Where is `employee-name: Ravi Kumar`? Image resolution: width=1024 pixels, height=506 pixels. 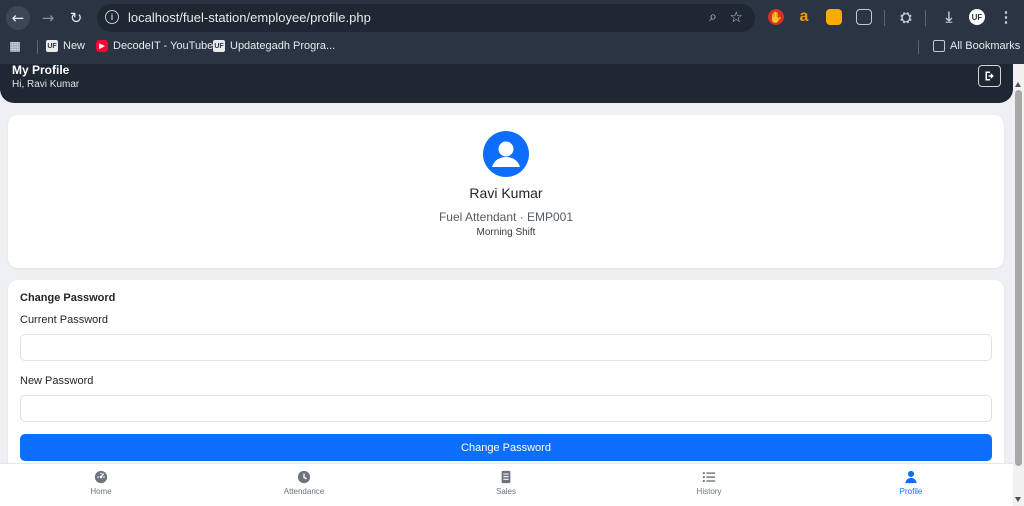 employee-name: Ravi Kumar is located at coordinates (506, 193).